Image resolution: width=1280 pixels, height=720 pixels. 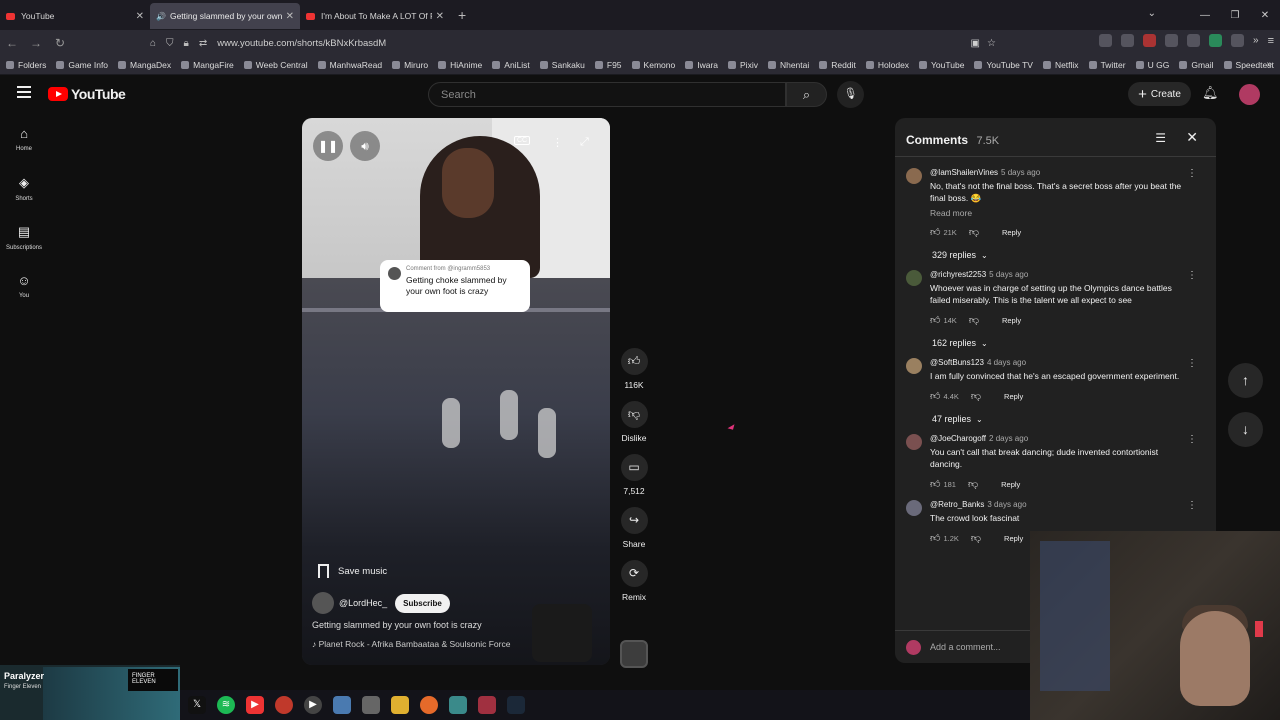 I want to click on youtube-logo: YouTube, so click(x=87, y=94).